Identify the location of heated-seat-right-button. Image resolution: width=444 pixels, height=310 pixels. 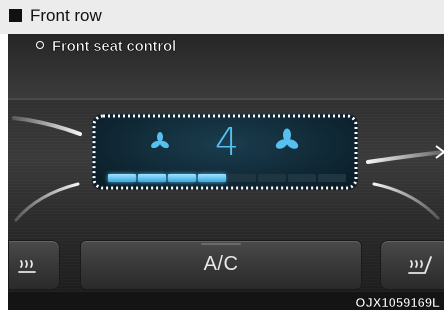
(412, 265).